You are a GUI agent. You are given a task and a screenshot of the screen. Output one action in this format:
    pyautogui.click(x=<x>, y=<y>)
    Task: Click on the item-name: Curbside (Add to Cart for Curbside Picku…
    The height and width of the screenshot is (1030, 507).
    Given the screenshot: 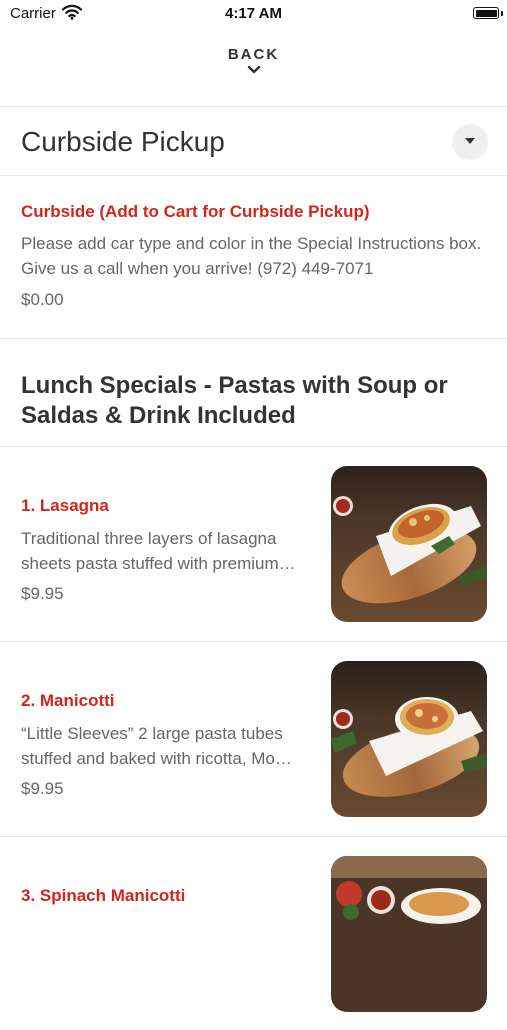 What is the action you would take?
    pyautogui.click(x=195, y=211)
    